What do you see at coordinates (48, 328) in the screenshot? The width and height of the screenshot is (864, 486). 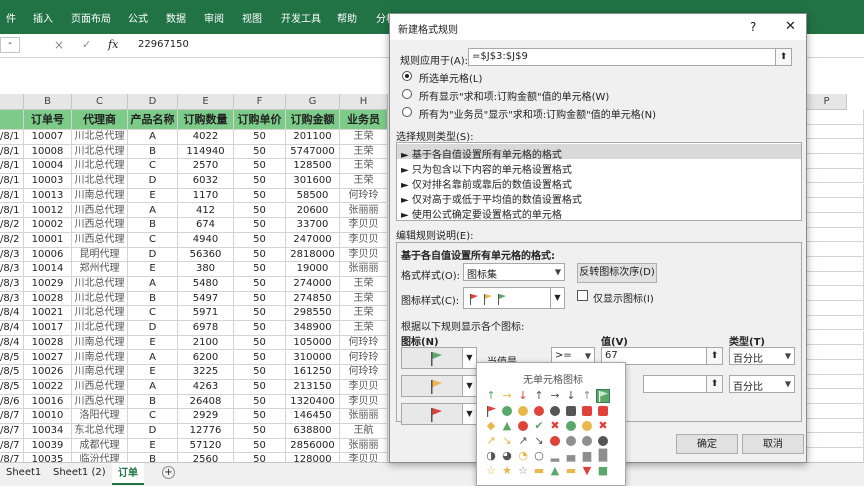 I see `table-cell: 10017` at bounding box center [48, 328].